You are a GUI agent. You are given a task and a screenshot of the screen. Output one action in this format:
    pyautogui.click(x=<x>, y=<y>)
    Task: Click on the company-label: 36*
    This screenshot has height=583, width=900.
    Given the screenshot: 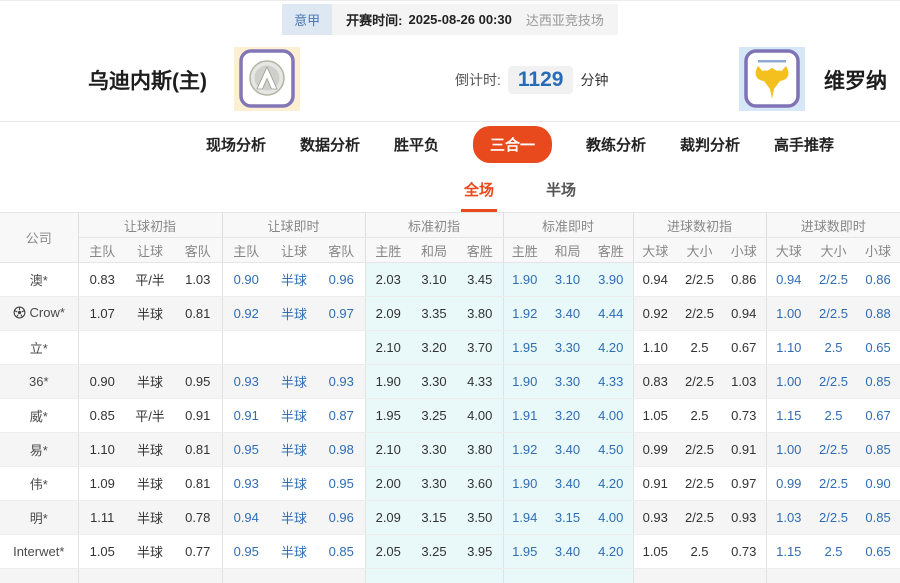 What is the action you would take?
    pyautogui.click(x=38, y=381)
    